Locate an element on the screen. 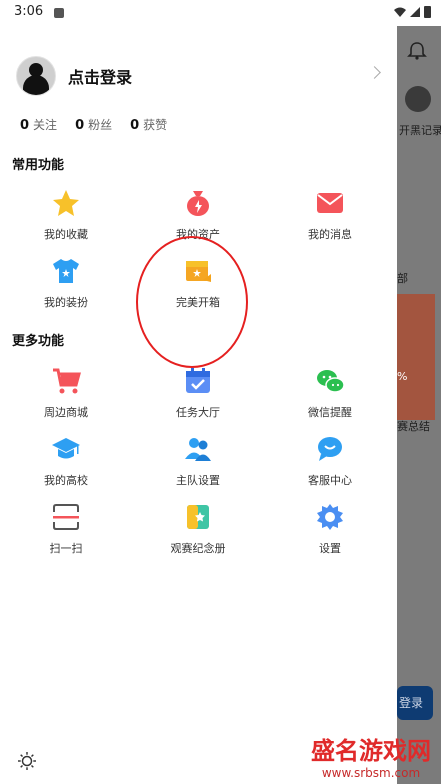 The height and width of the screenshot is (784, 441). stat-fans: 0 粉丝 is located at coordinates (93, 124).